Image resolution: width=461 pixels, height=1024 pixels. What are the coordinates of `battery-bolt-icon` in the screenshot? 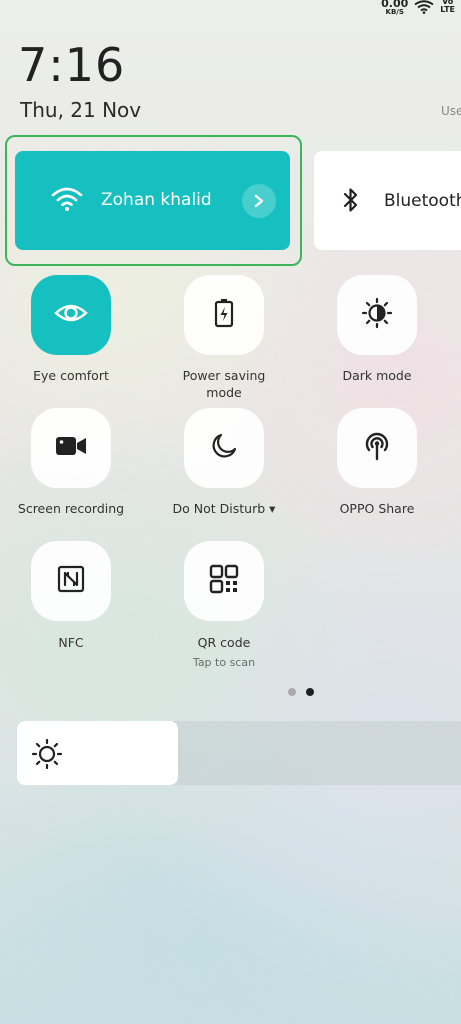 It's located at (224, 315).